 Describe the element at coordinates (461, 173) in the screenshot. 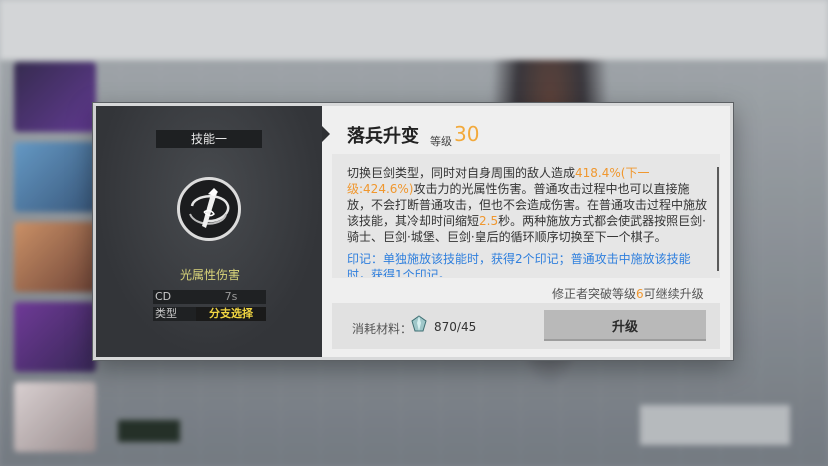

I see `description-text: 切换巨剑类型，同时对自身周围的敌人造成` at that location.